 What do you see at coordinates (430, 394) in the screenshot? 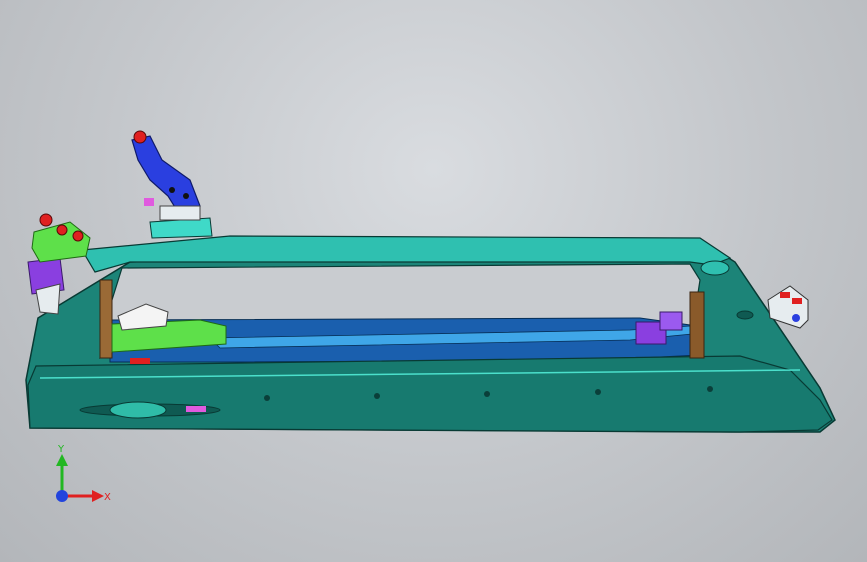
I see `frame-skirt` at bounding box center [430, 394].